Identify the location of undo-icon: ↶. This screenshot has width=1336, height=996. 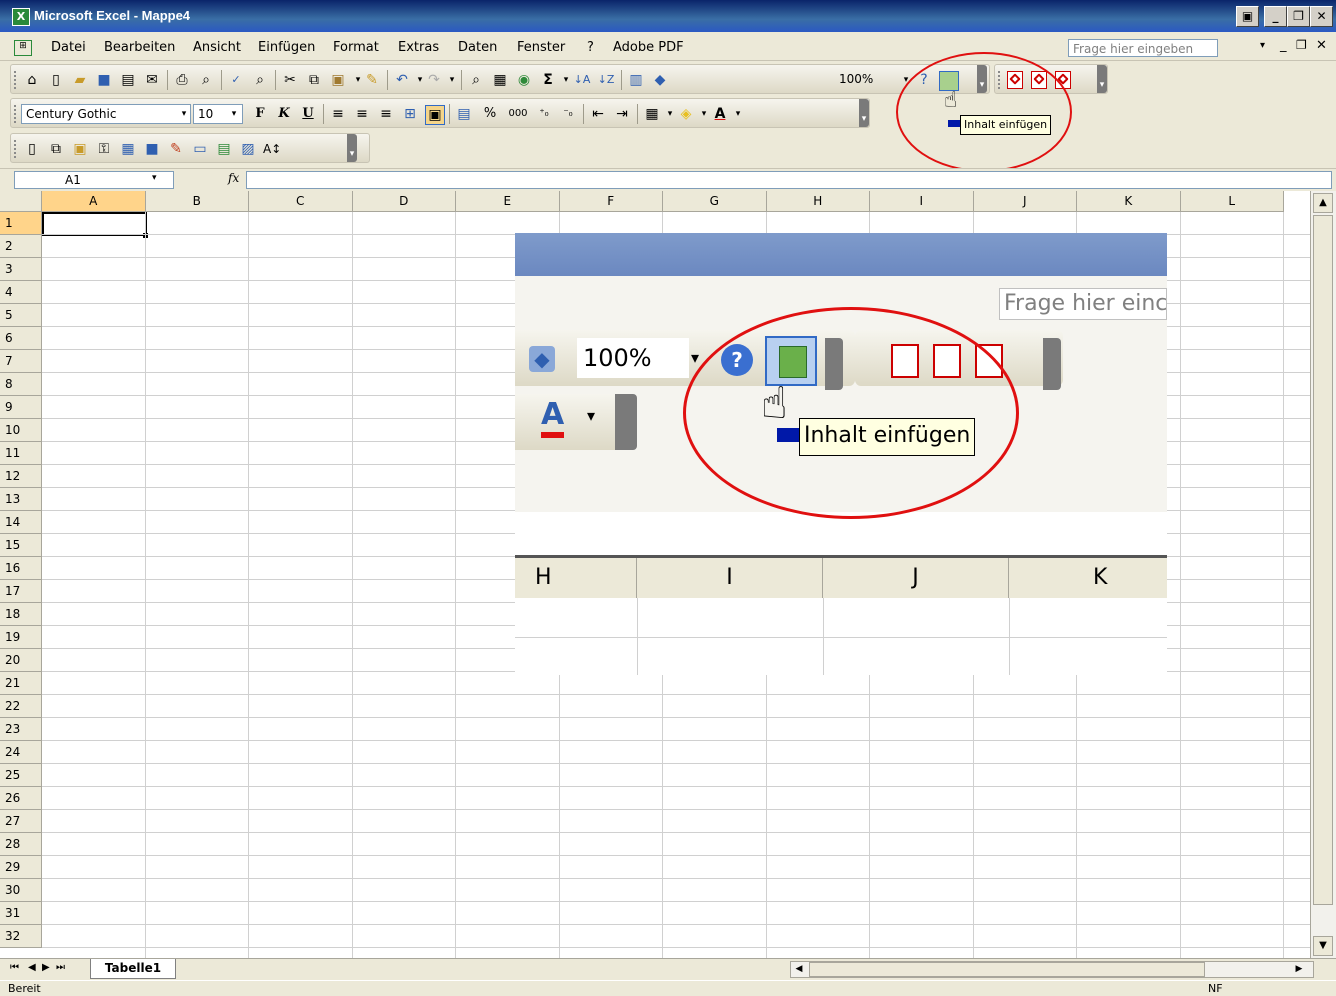
(402, 80).